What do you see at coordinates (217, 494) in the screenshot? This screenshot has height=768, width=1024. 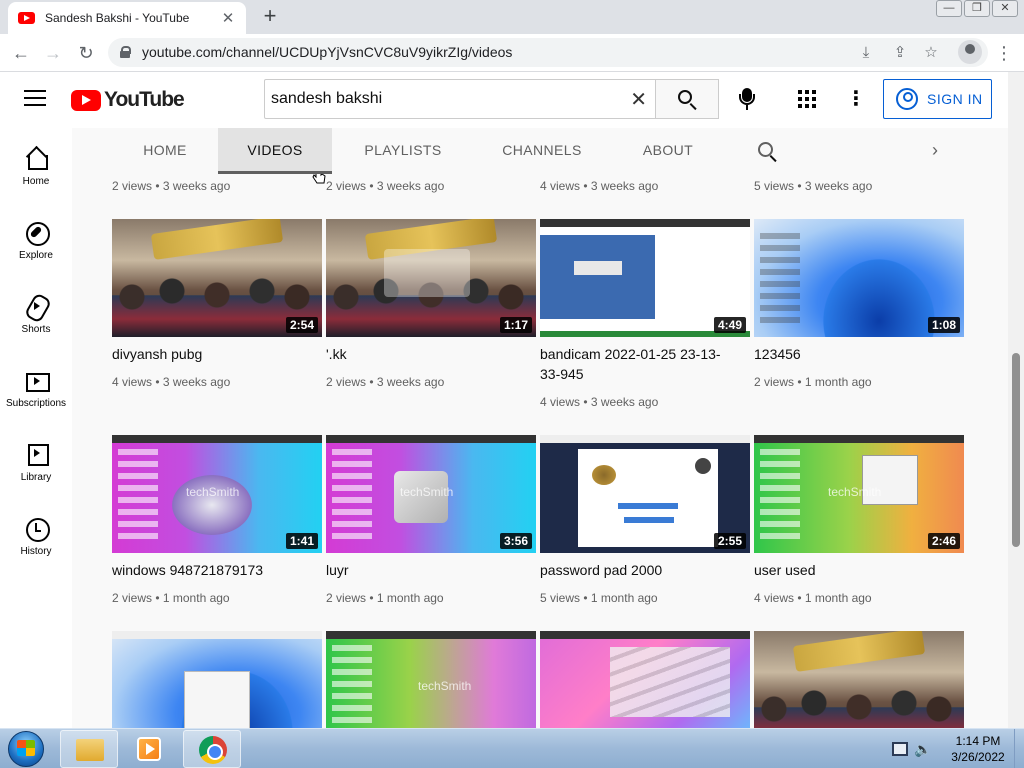 I see `video-thumbnail: techSmith 1:41` at bounding box center [217, 494].